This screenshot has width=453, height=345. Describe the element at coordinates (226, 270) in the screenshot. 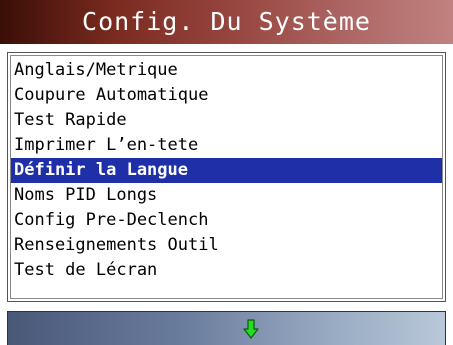

I see `menu-item-test-de-lecran: Test de Lécran` at that location.